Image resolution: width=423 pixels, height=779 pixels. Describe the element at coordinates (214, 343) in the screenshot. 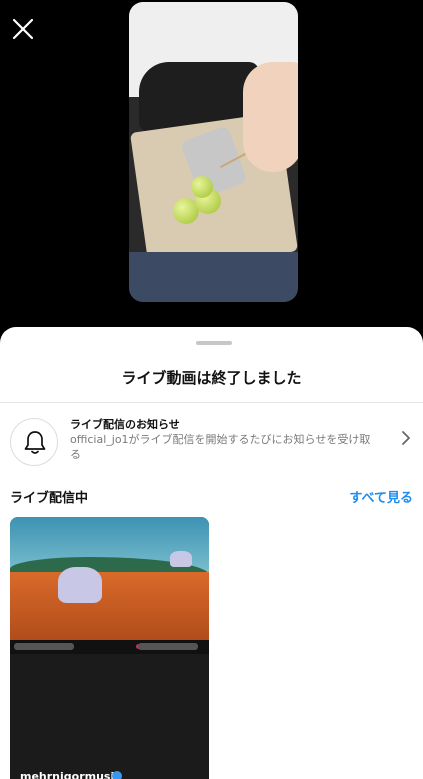

I see `sheet-drag-handle` at that location.